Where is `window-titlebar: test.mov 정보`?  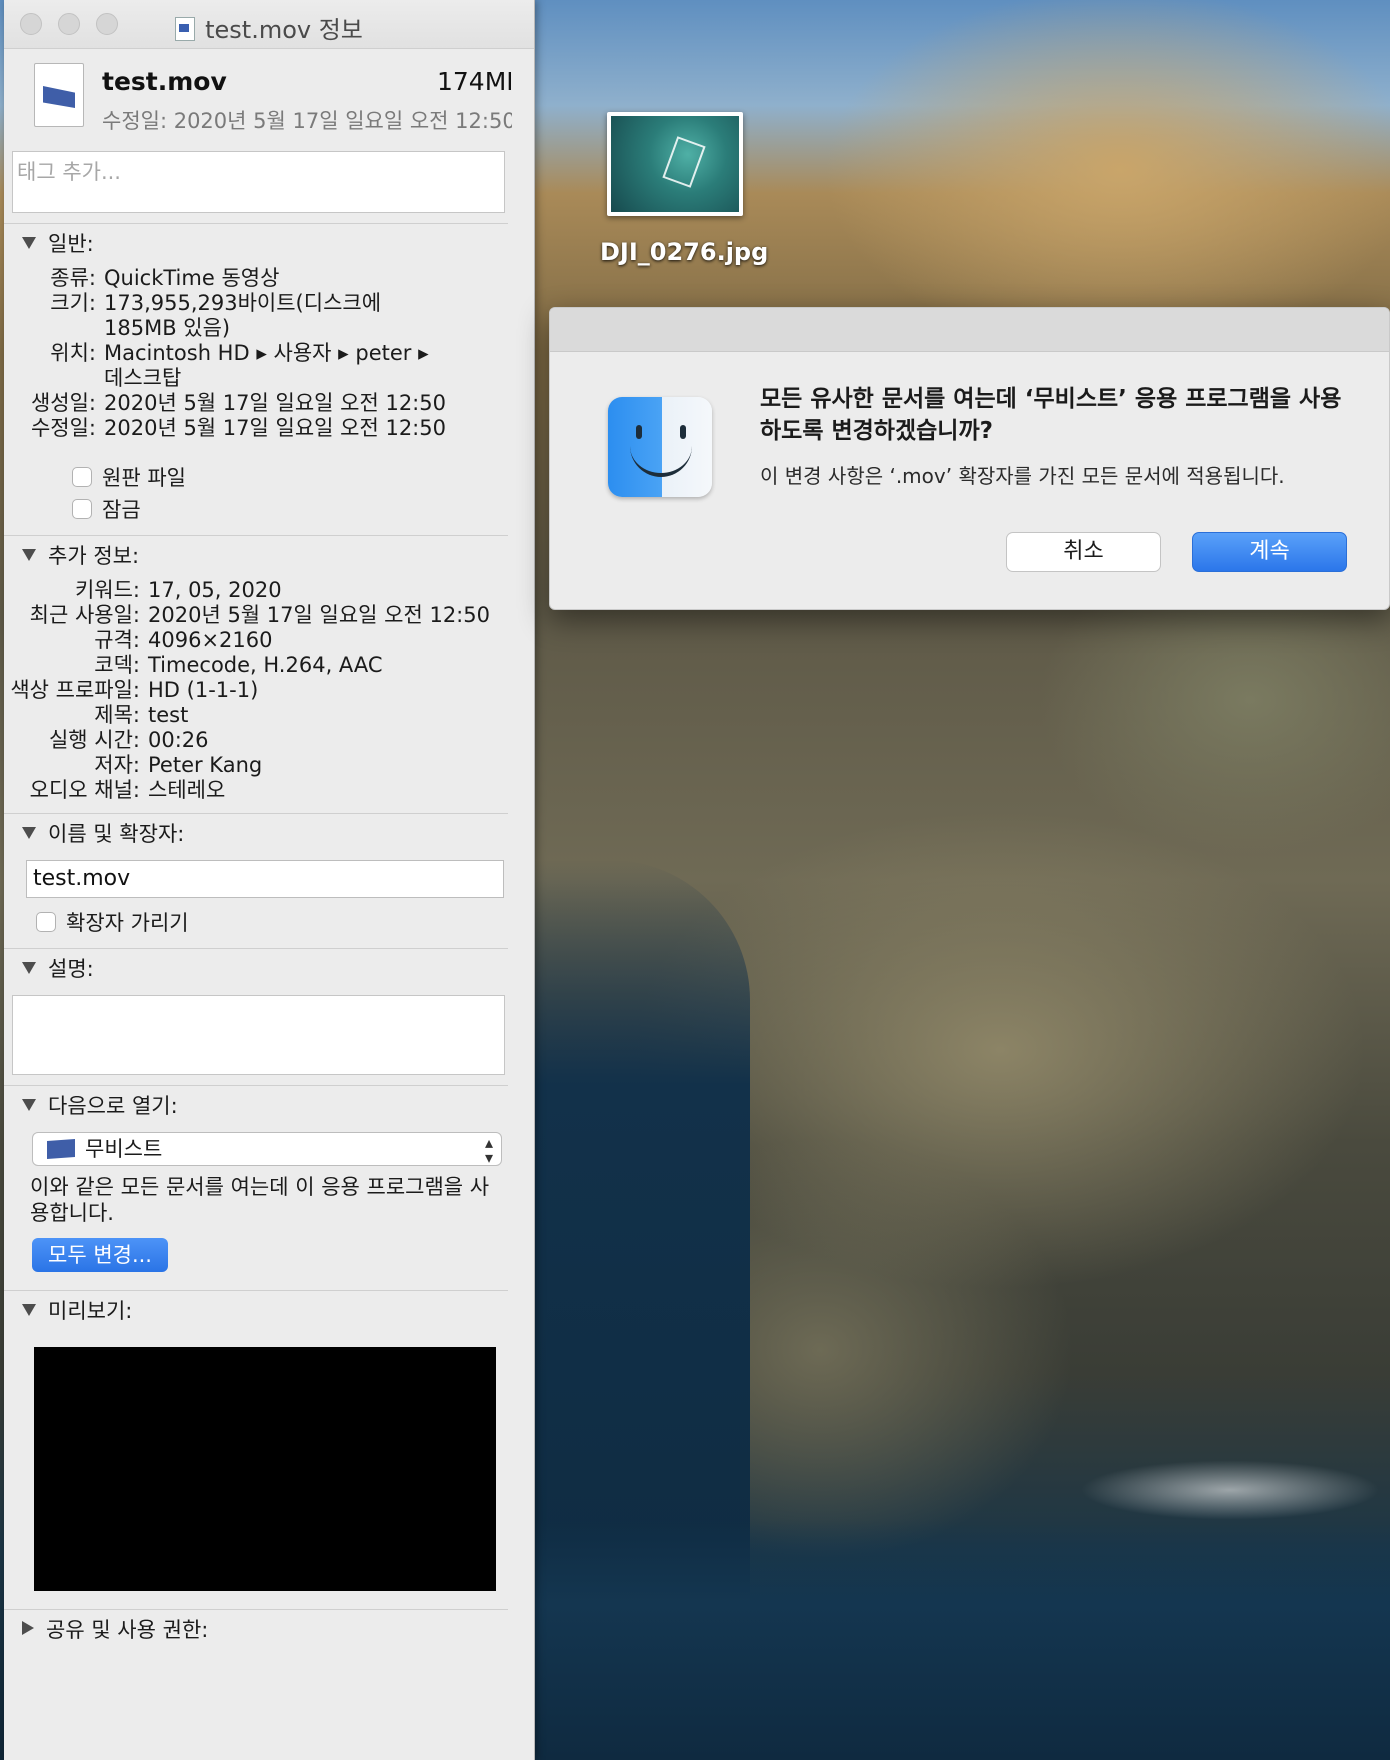 window-titlebar: test.mov 정보 is located at coordinates (269, 24).